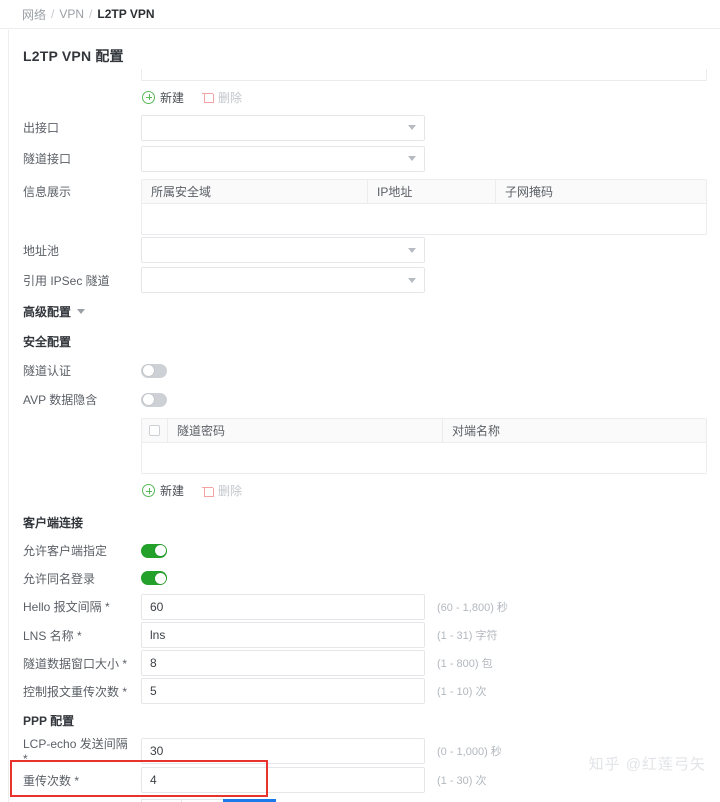  I want to click on allow-client-specify-row: 允许客户端指定, so click(371, 550).